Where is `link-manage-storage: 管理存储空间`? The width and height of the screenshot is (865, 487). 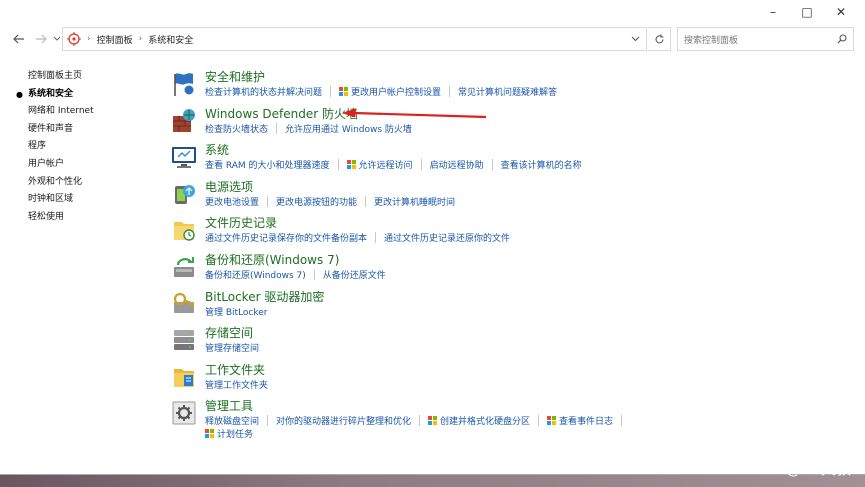 link-manage-storage: 管理存储空间 is located at coordinates (232, 347).